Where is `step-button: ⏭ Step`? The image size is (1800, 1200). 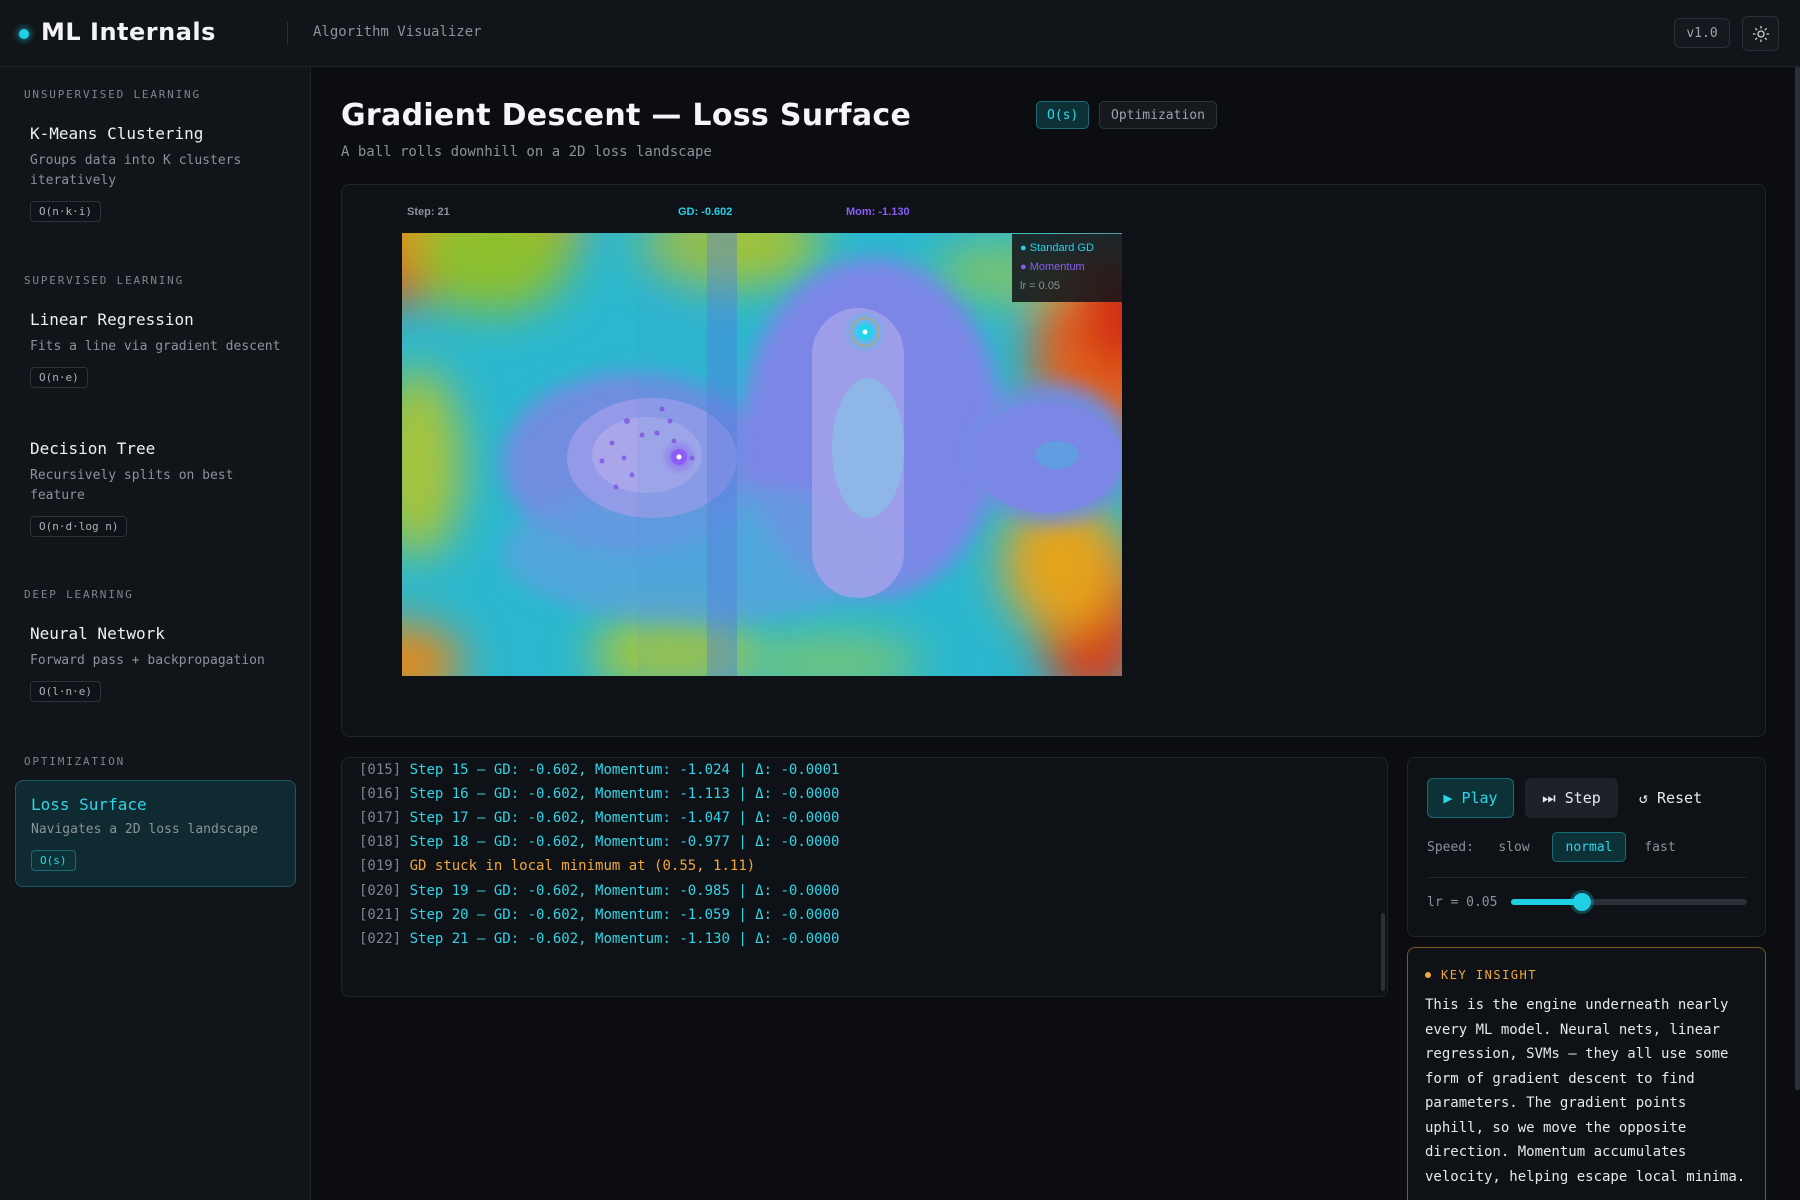
step-button: ⏭ Step is located at coordinates (1571, 798).